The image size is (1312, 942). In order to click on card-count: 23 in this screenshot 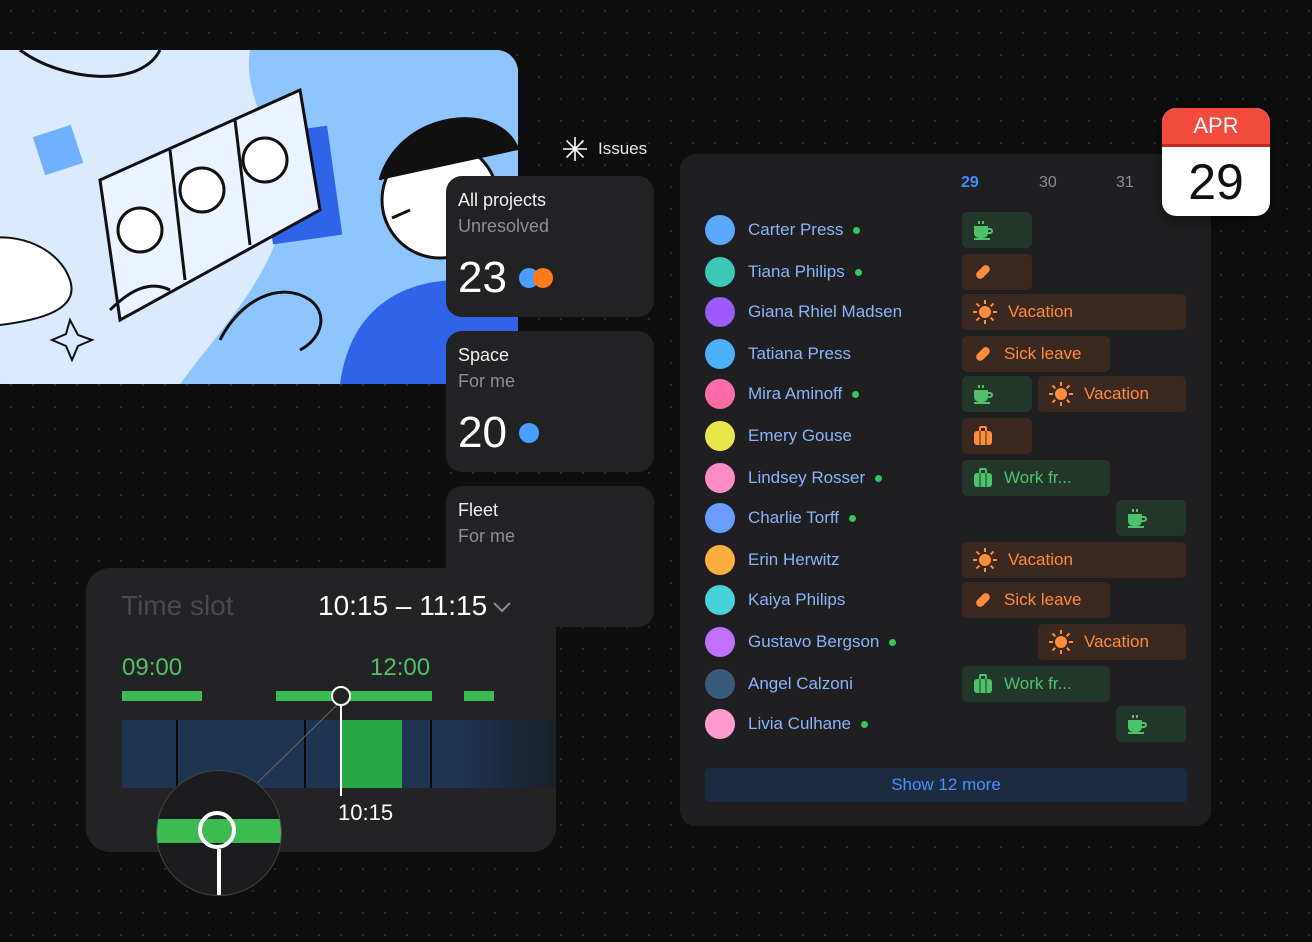, I will do `click(482, 277)`.